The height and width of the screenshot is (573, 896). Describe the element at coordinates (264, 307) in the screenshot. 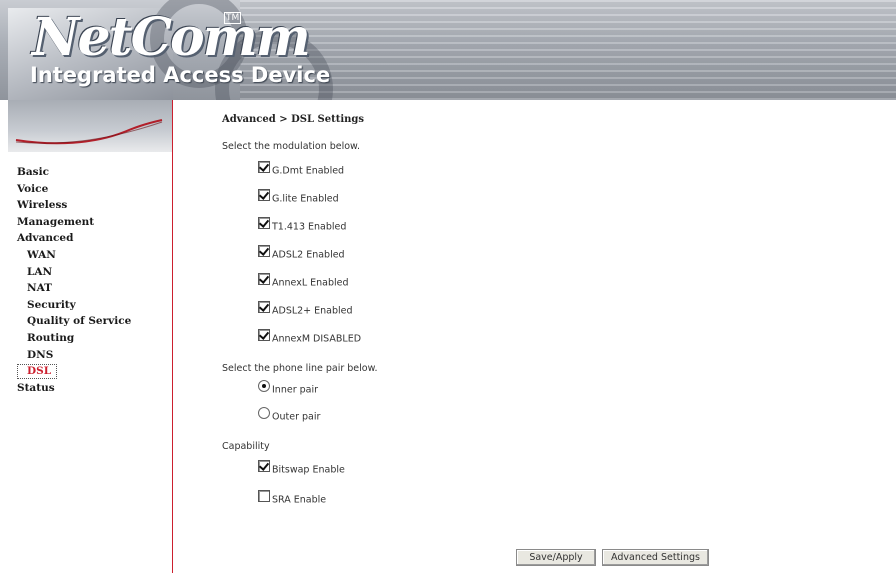

I see `adsl2plus-checkbox` at that location.